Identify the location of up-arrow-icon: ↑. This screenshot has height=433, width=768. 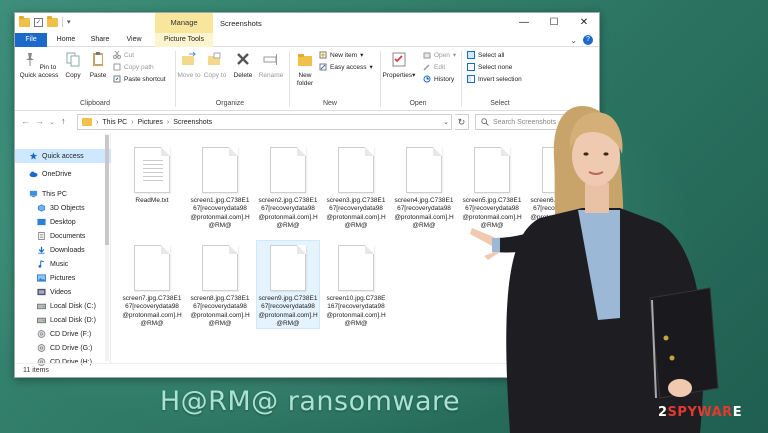
(63, 121).